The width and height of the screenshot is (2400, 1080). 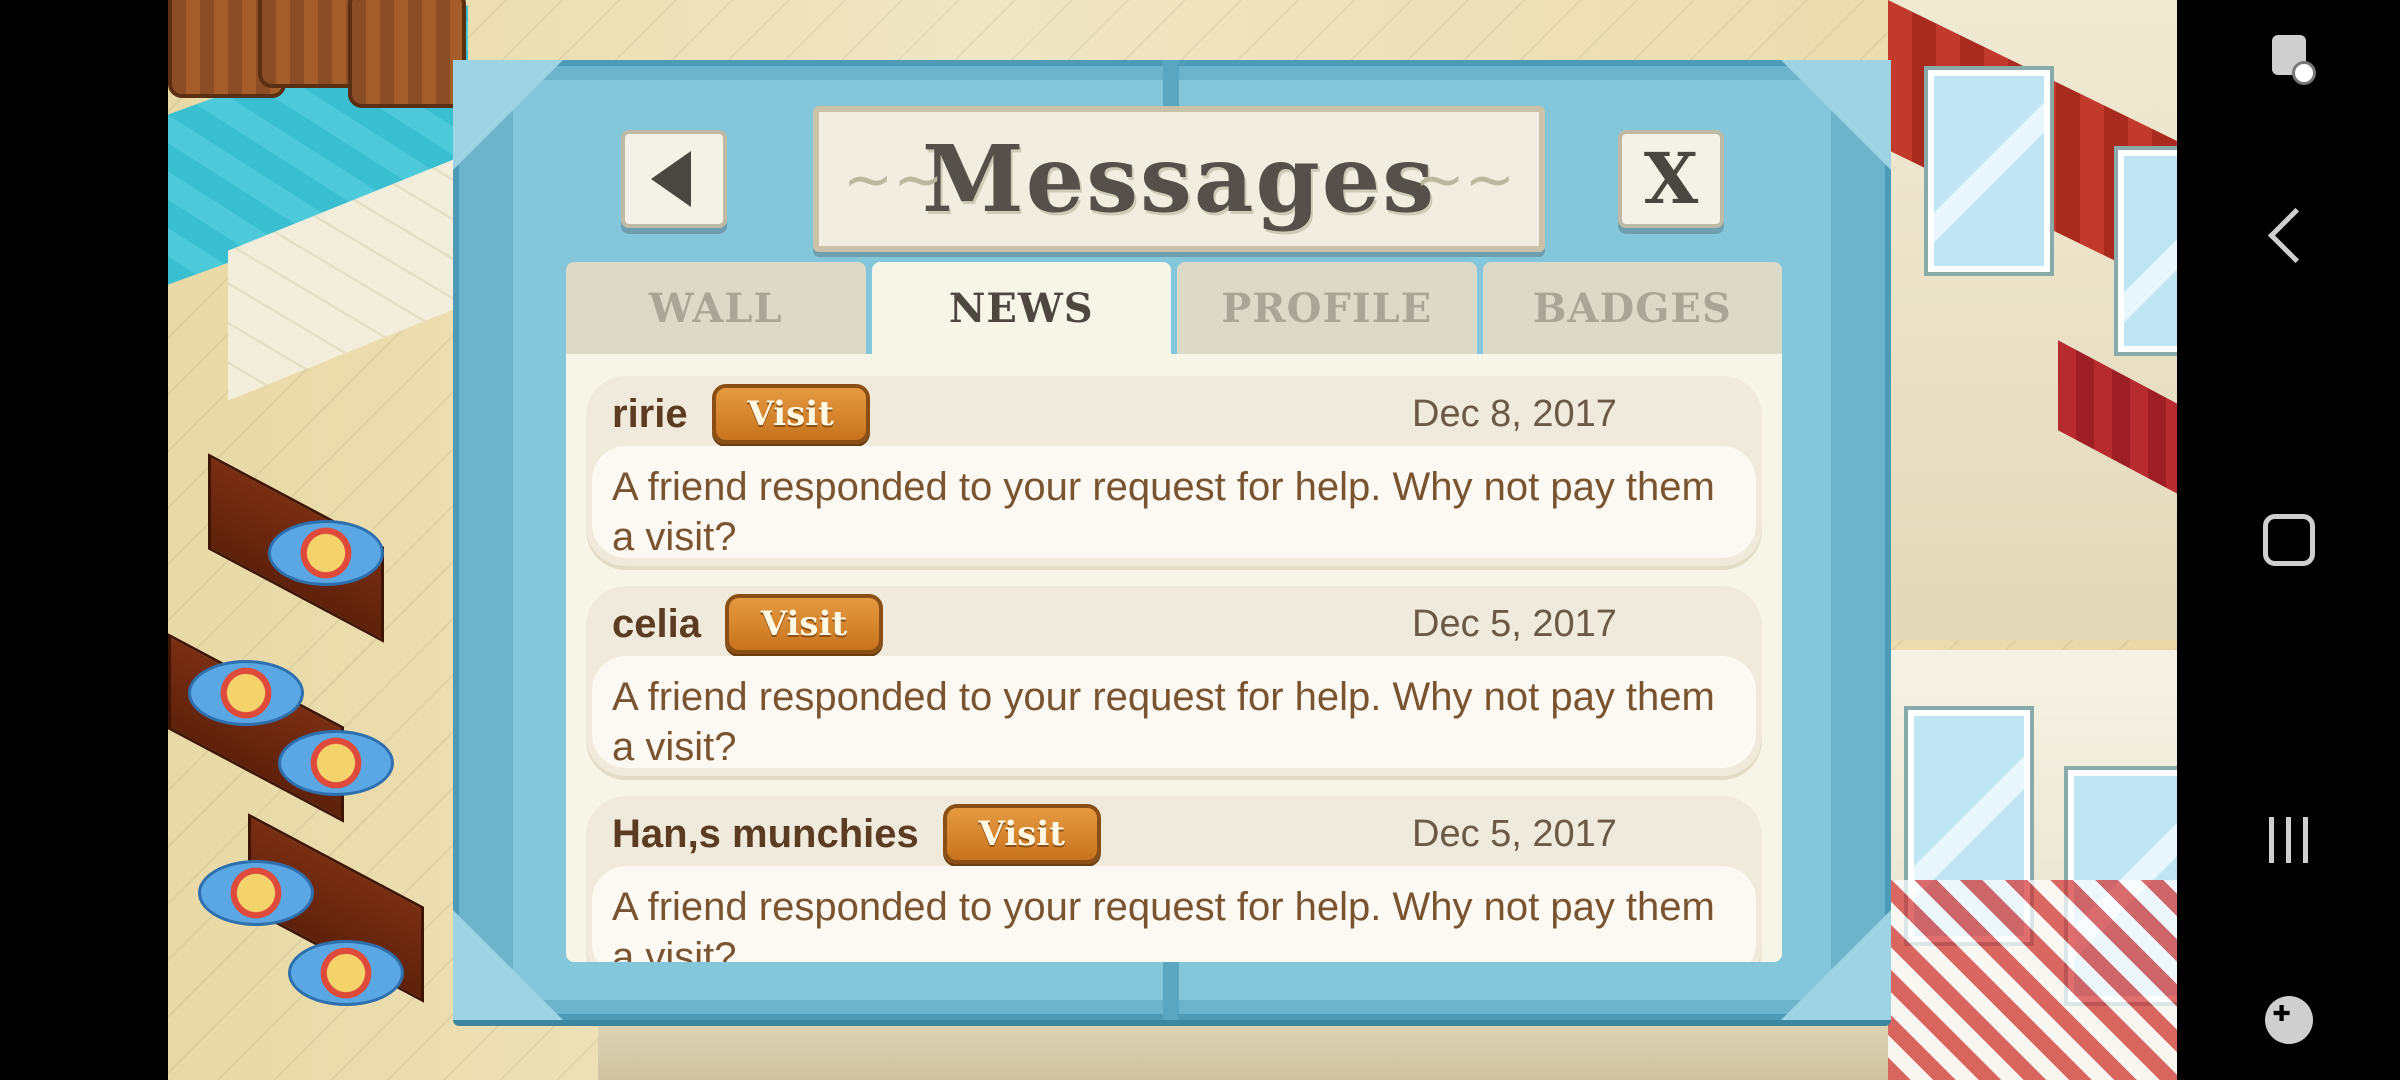 What do you see at coordinates (1174, 834) in the screenshot?
I see `message-header: Han,s munchies Visit Dec 5, 2017` at bounding box center [1174, 834].